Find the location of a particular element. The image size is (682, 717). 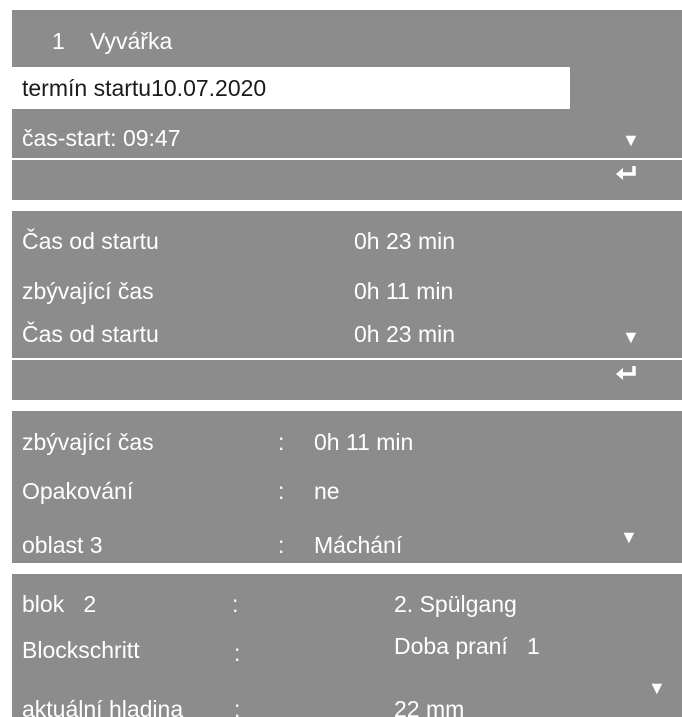

row-value: Doba praní 1 is located at coordinates (467, 646).